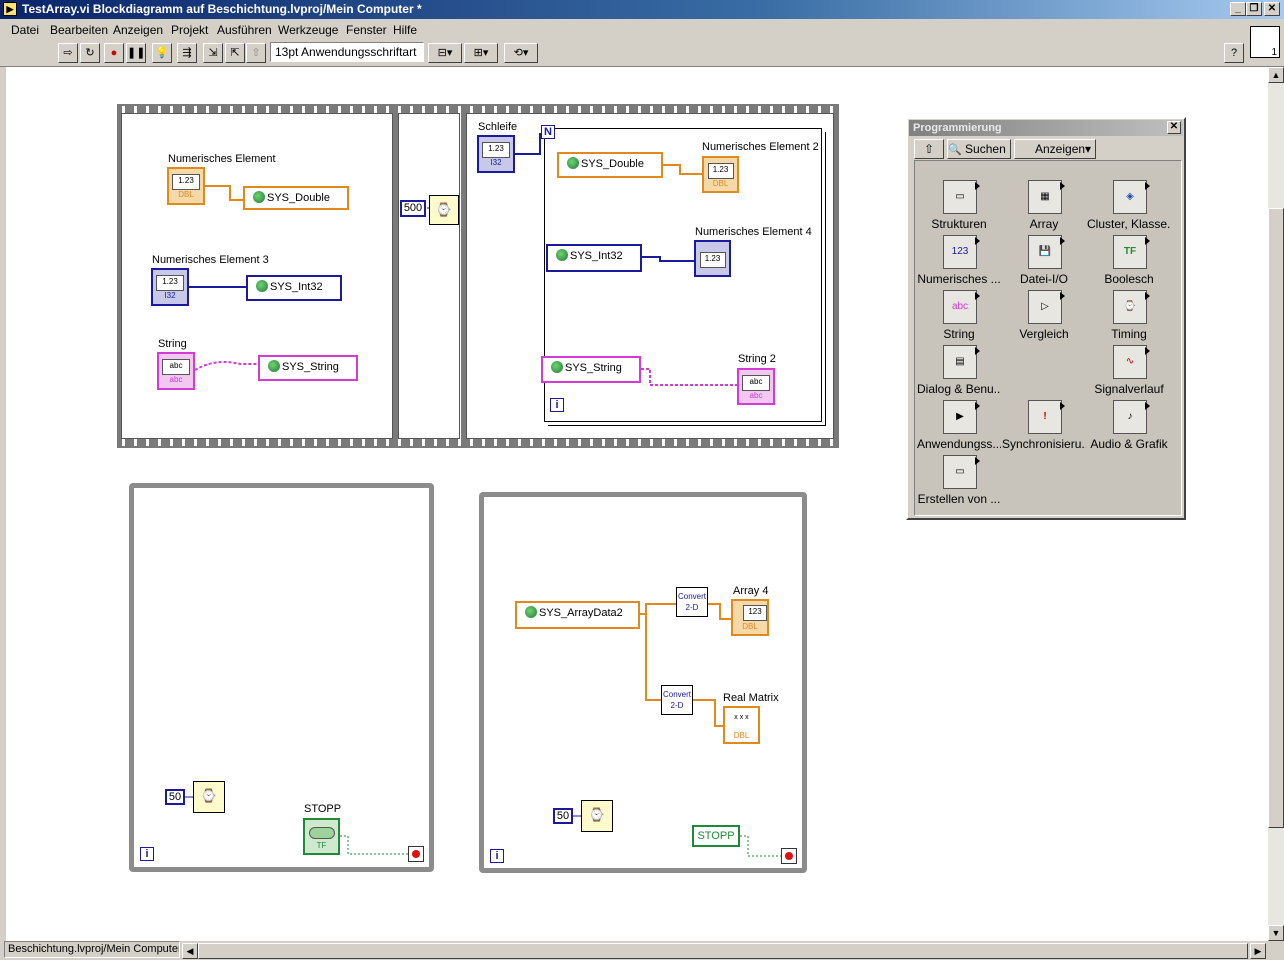  Describe the element at coordinates (1131, 362) in the screenshot. I see `waveform-palette-icon: ∿` at that location.